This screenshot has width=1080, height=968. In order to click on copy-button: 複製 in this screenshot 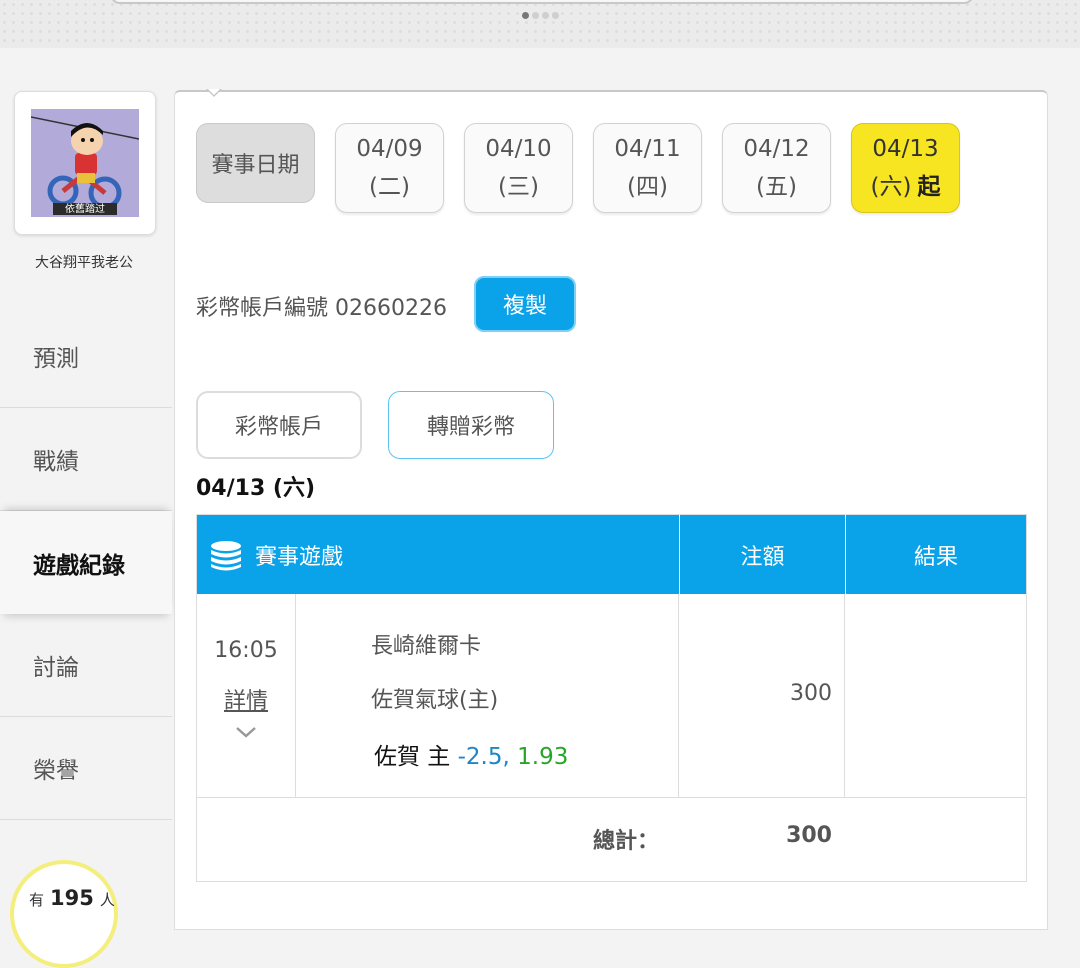, I will do `click(525, 304)`.